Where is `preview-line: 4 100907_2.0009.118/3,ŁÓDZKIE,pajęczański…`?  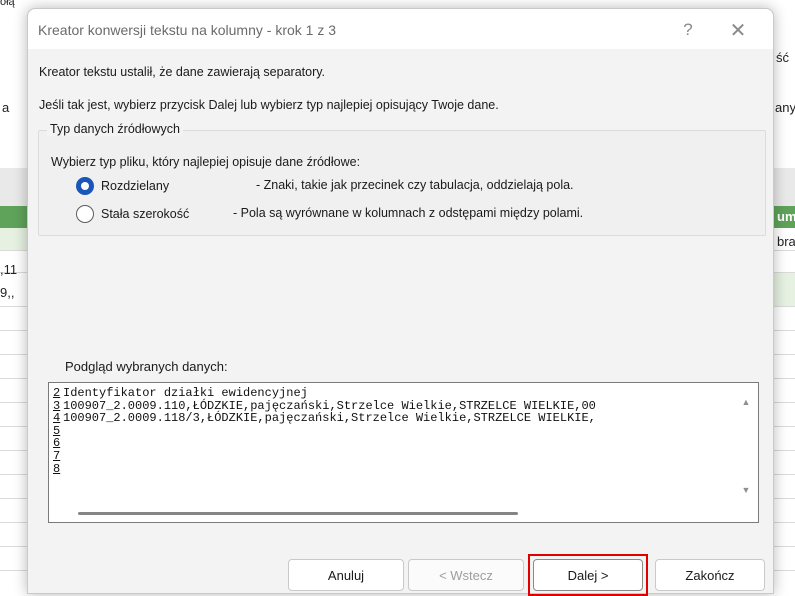 preview-line: 4 100907_2.0009.118/3,ŁÓDZKIE,pajęczański… is located at coordinates (393, 418).